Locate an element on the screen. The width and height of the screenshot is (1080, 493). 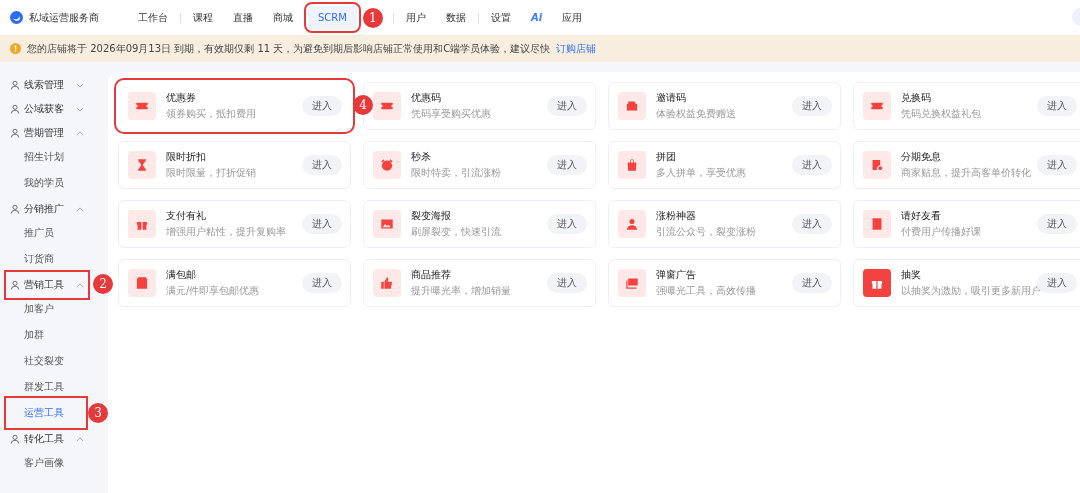
sidebar-item: 社交裂变 is located at coordinates (46, 361).